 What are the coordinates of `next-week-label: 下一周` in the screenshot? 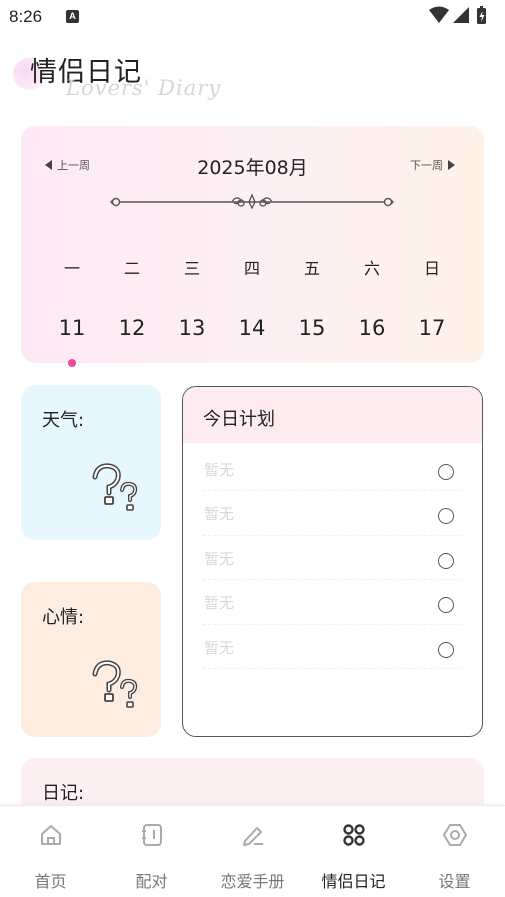 It's located at (426, 165).